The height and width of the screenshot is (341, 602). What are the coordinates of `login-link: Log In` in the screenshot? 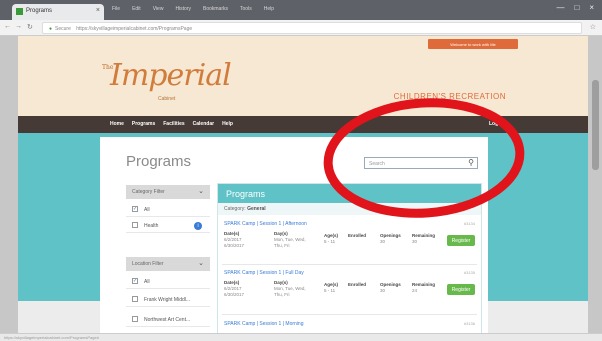 It's located at (496, 124).